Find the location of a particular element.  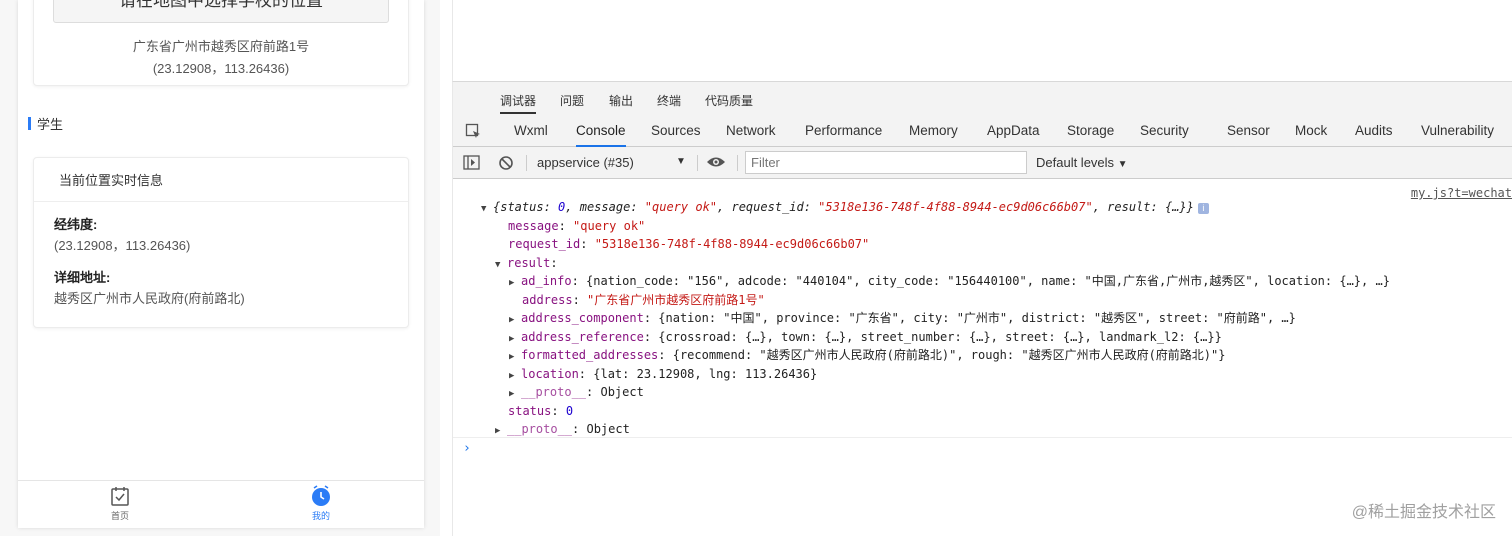

bottom-tabbar: 首页 我的 is located at coordinates (221, 504).